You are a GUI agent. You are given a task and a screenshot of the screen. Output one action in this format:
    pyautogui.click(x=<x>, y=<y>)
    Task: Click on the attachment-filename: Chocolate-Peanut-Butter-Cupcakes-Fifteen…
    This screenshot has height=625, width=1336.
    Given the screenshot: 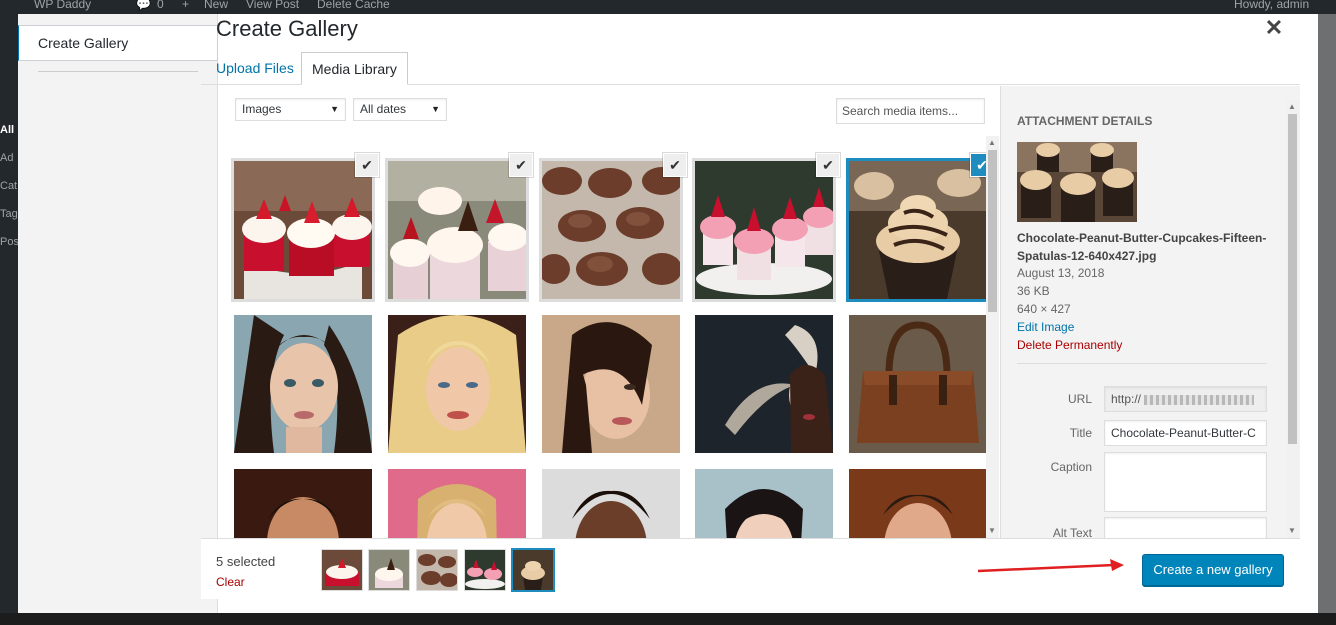 What is the action you would take?
    pyautogui.click(x=1142, y=247)
    